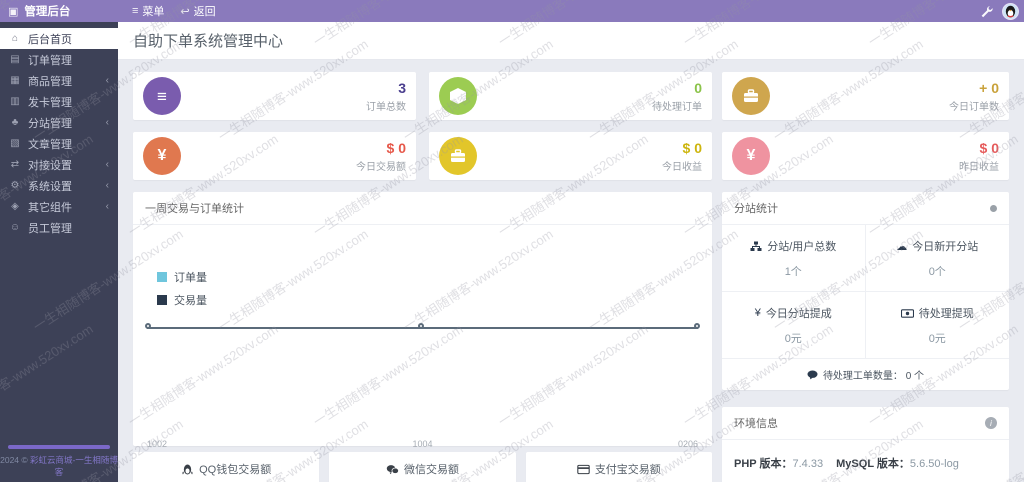 Image resolution: width=1024 pixels, height=482 pixels. What do you see at coordinates (74, 466) in the screenshot?
I see `copyright-link: 彩虹云商城-一生相随博客` at bounding box center [74, 466].